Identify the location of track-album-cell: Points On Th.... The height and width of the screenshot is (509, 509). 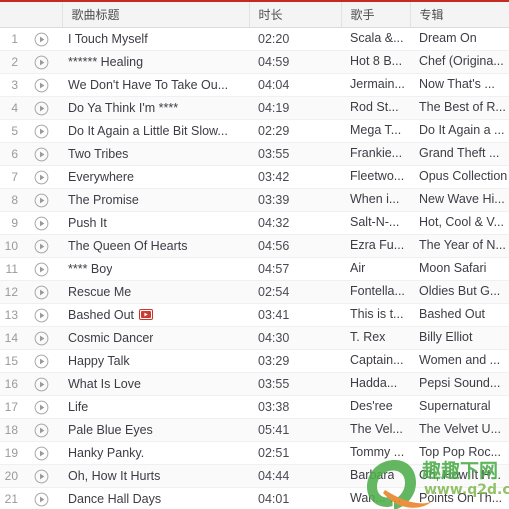
(459, 498).